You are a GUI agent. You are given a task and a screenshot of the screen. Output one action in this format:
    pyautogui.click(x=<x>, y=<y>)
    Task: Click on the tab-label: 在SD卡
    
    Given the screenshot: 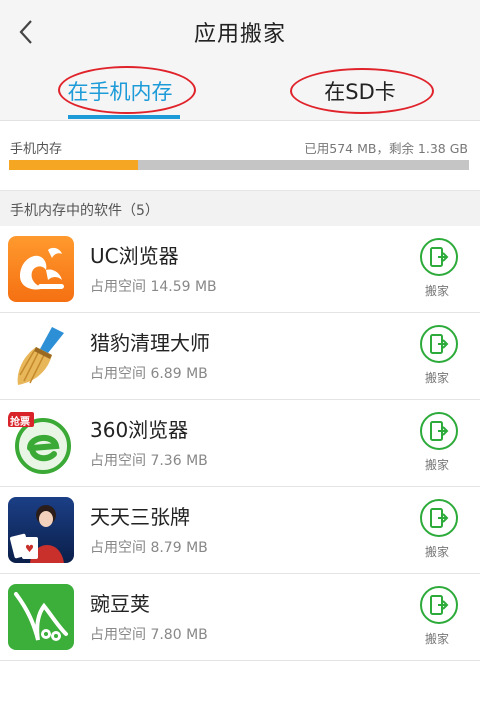 What is the action you would take?
    pyautogui.click(x=360, y=92)
    